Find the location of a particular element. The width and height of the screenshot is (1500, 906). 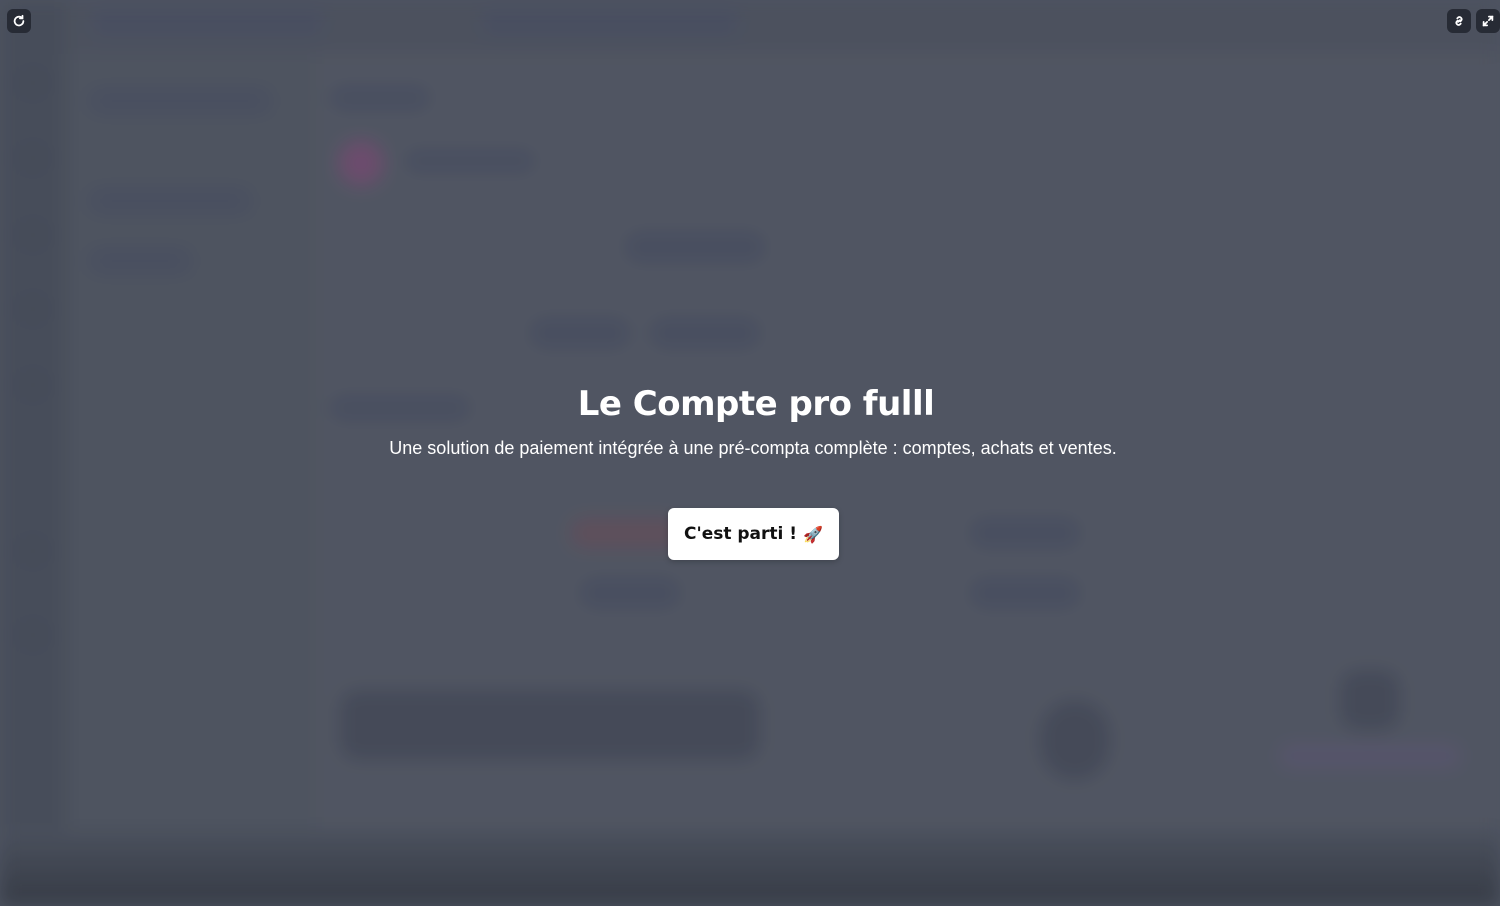

expand-button is located at coordinates (1488, 21).